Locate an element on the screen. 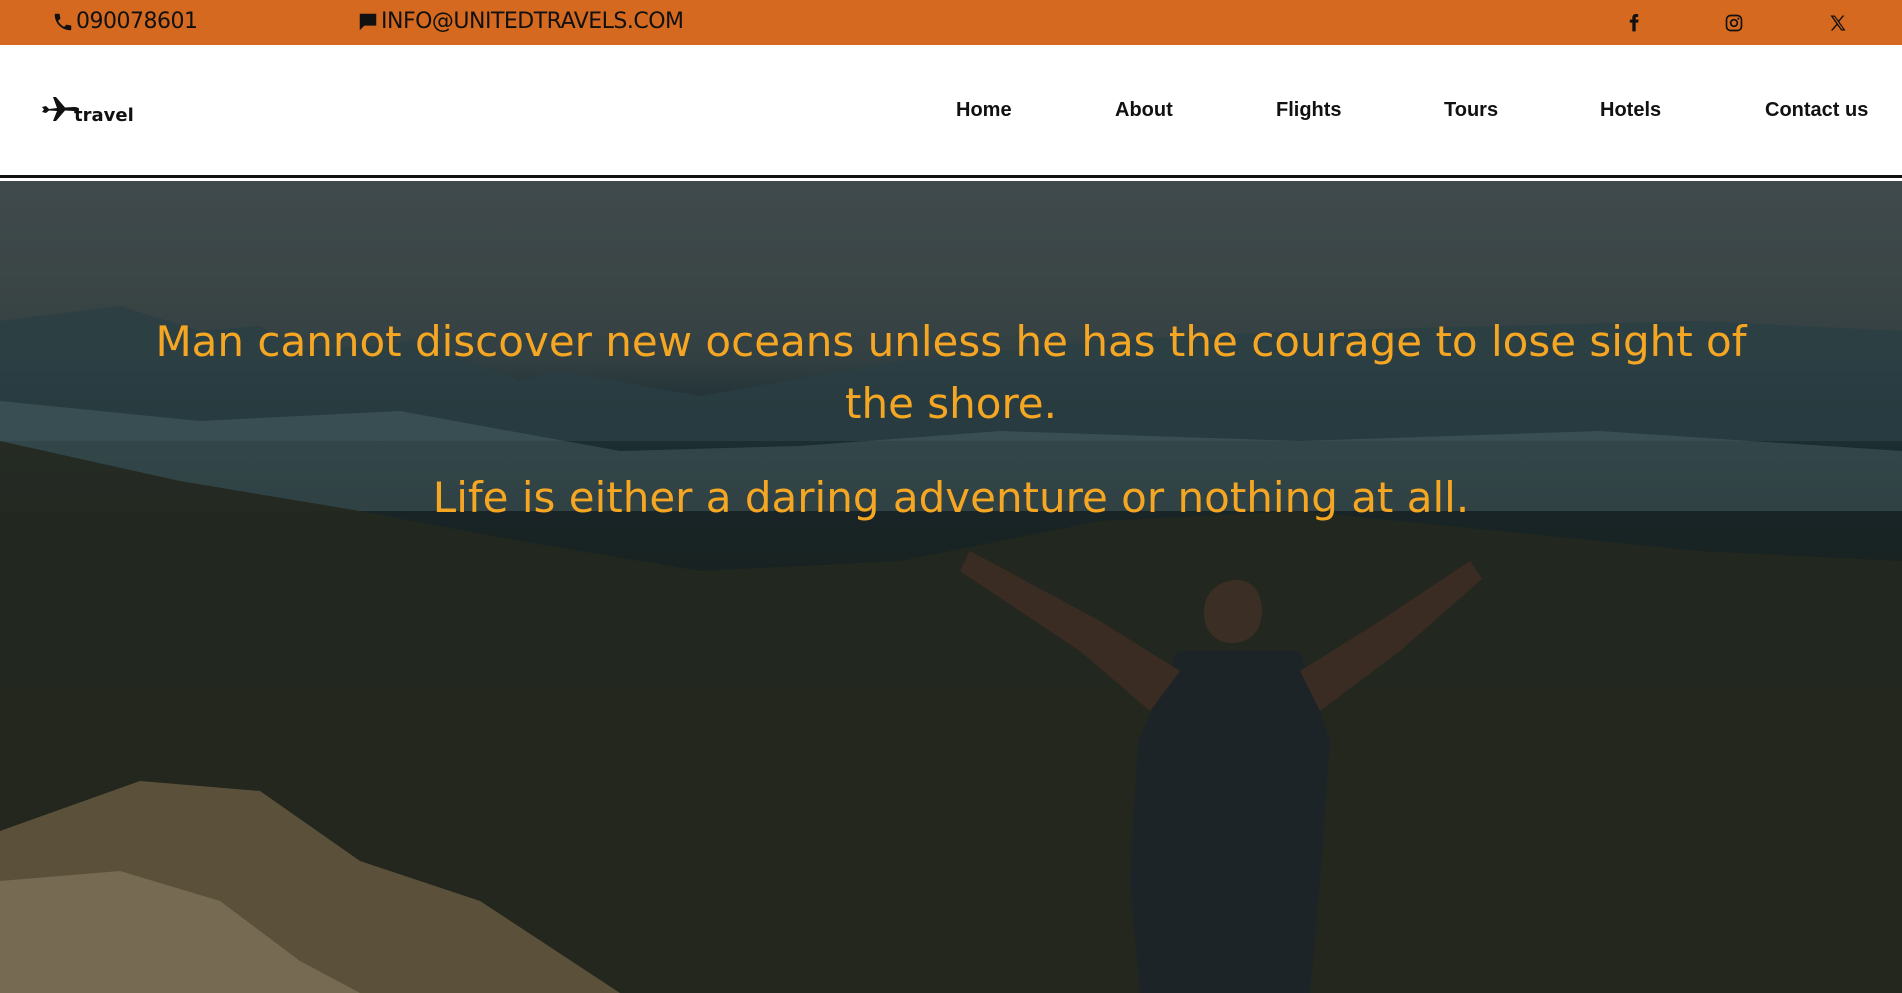  phone-icon is located at coordinates (63, 21).